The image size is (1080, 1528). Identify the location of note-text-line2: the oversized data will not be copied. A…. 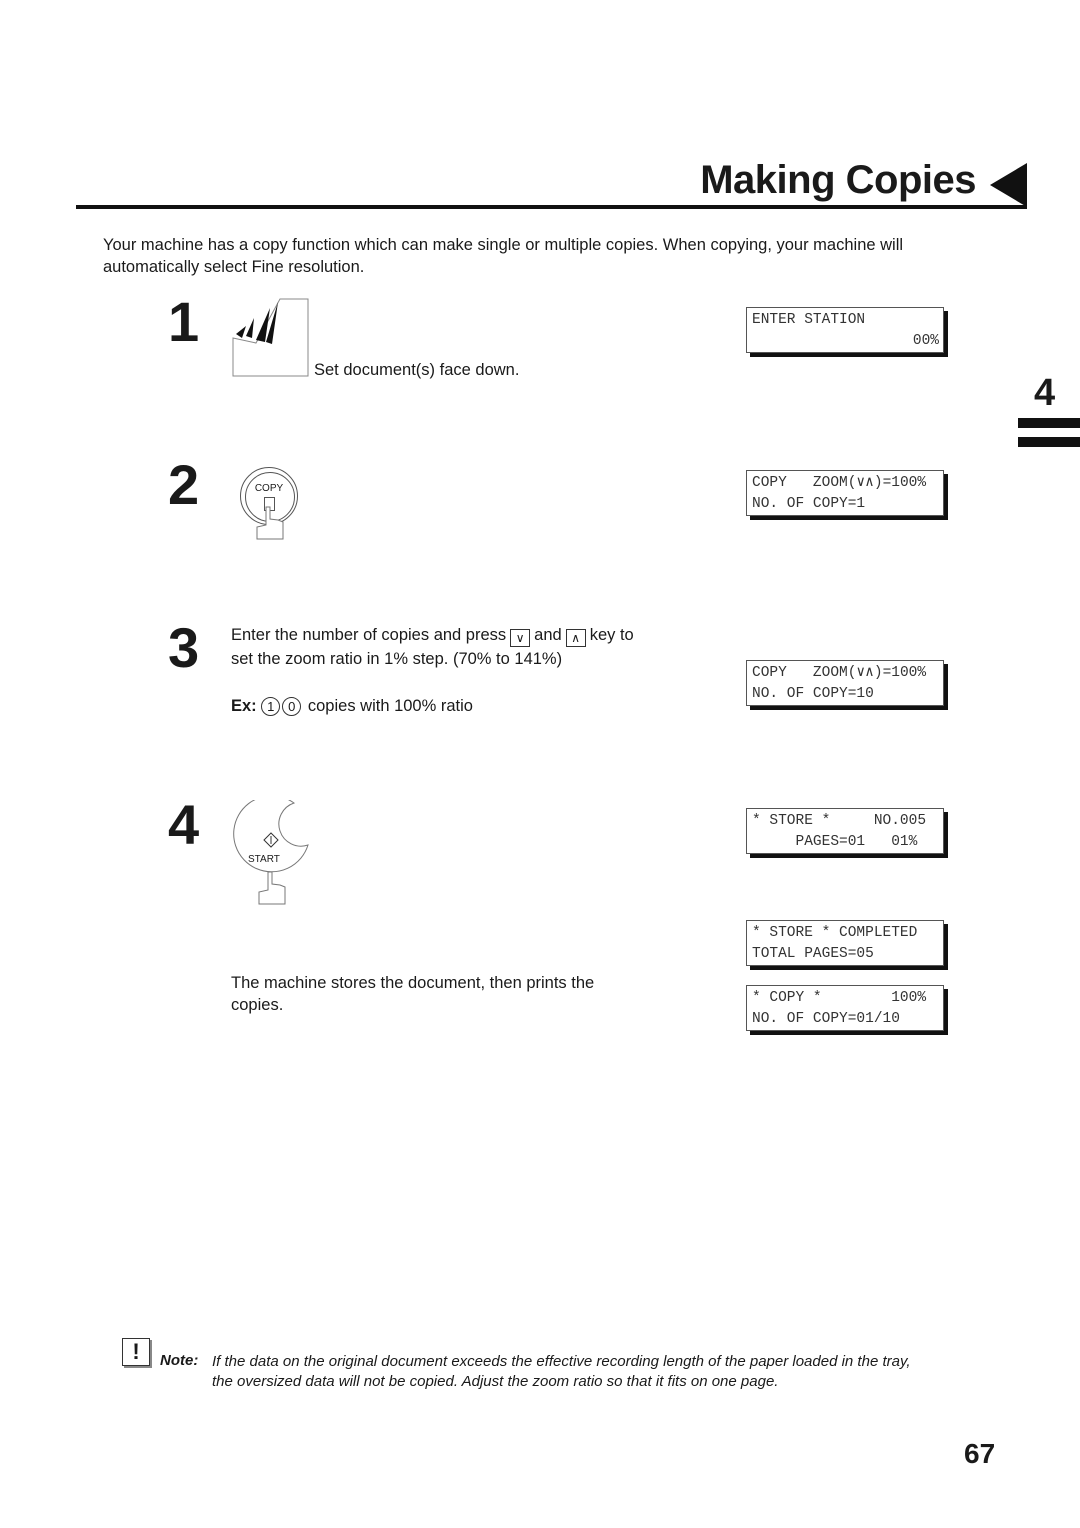
(495, 1381).